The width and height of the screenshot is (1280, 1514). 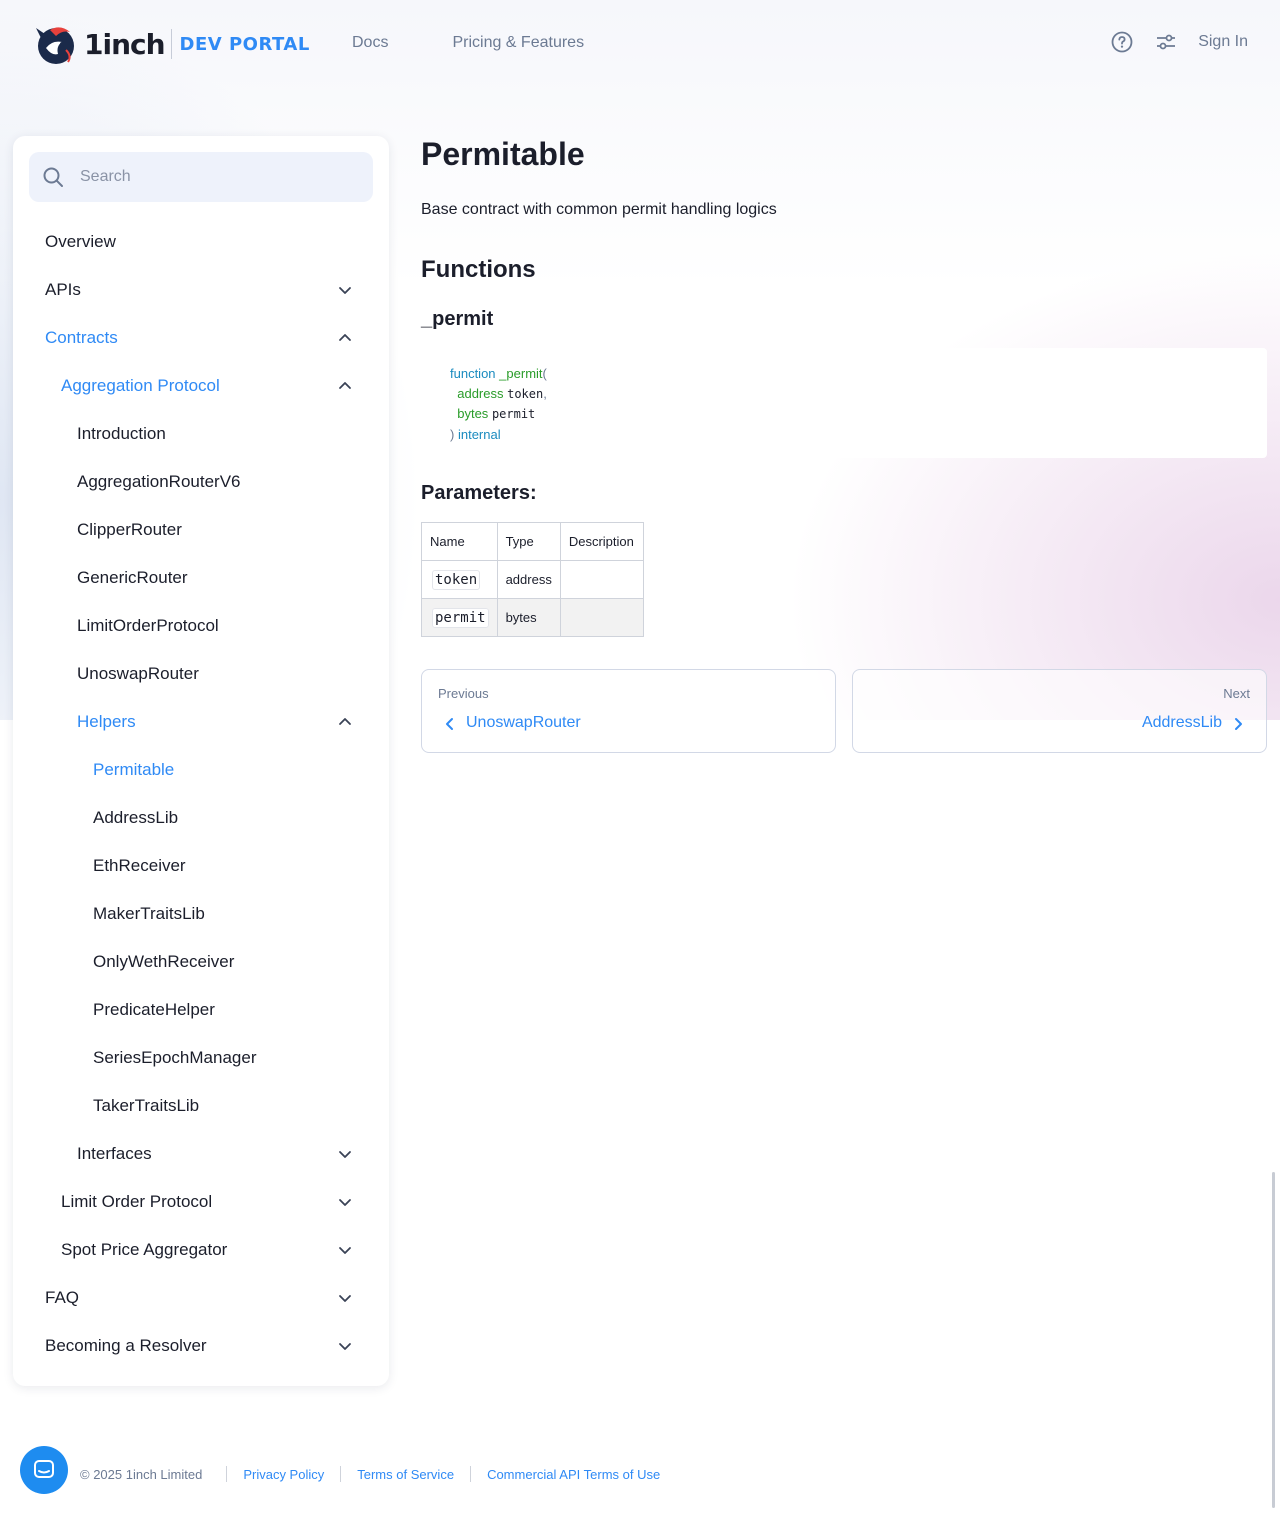 I want to click on sidebar-item-contracts: Contracts, so click(x=201, y=338).